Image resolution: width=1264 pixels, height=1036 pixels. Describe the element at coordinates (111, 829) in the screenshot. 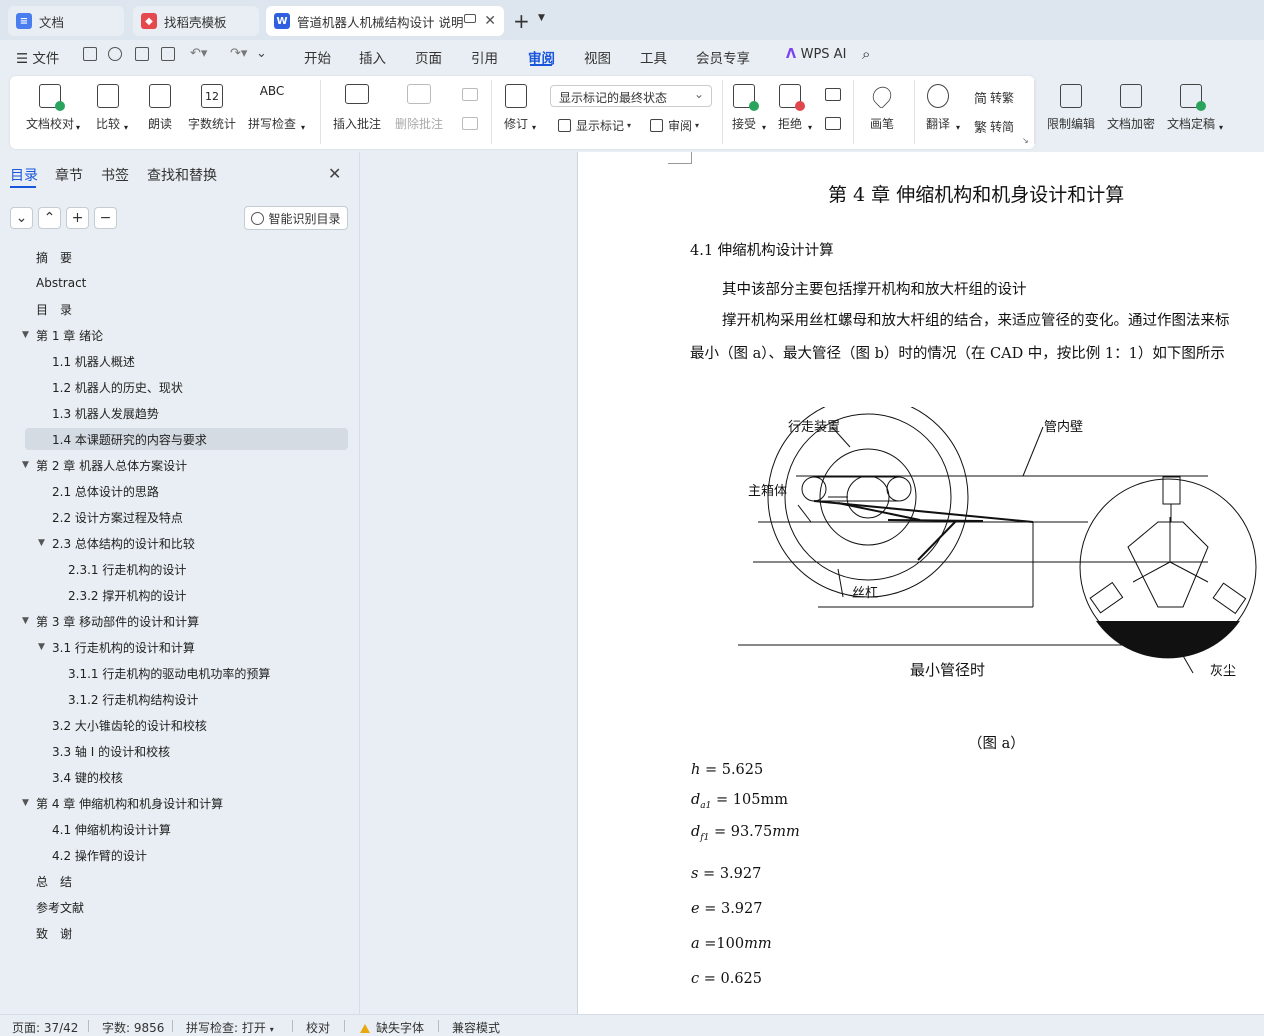

I see `toc-item: 4.1 伸缩机构设计计算` at that location.